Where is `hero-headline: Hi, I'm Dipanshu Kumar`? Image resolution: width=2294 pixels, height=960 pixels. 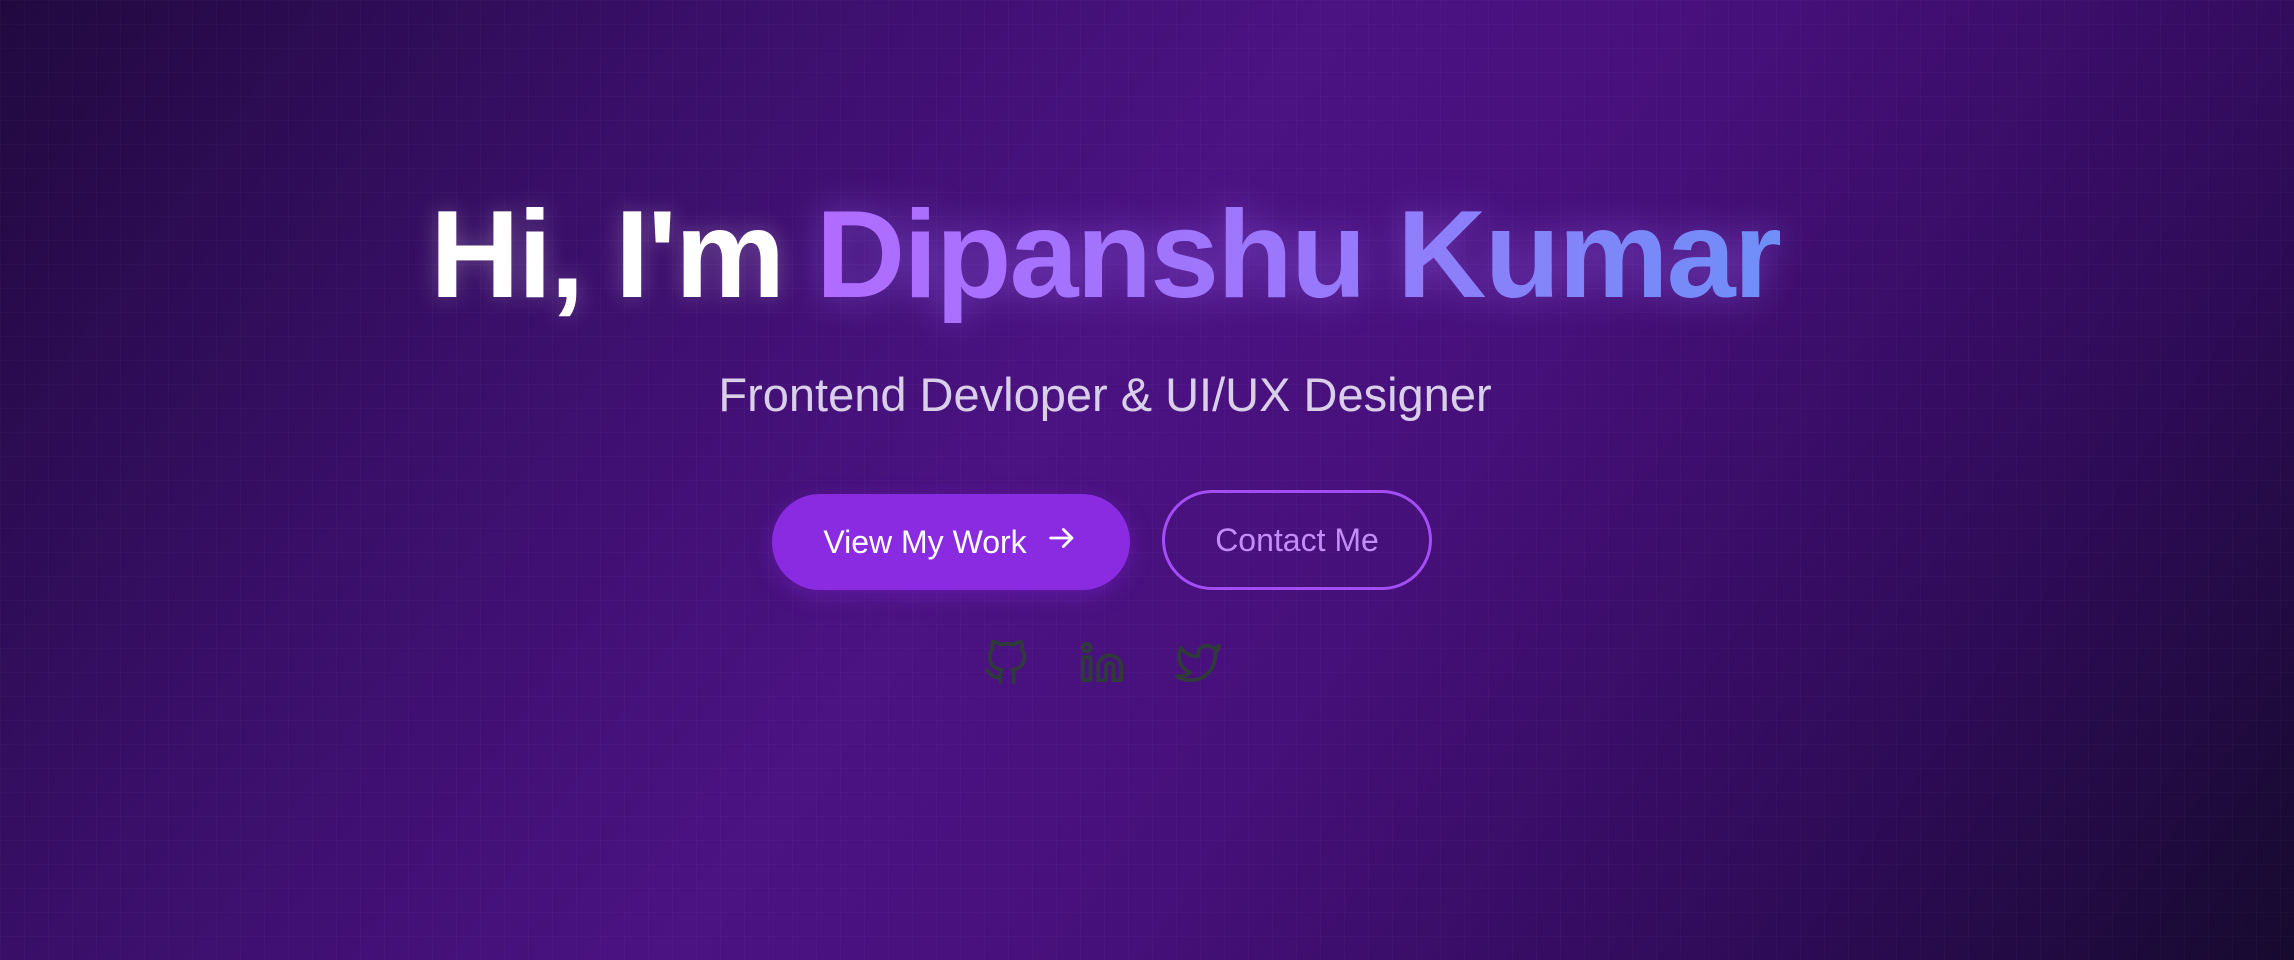 hero-headline: Hi, I'm Dipanshu Kumar is located at coordinates (1105, 255).